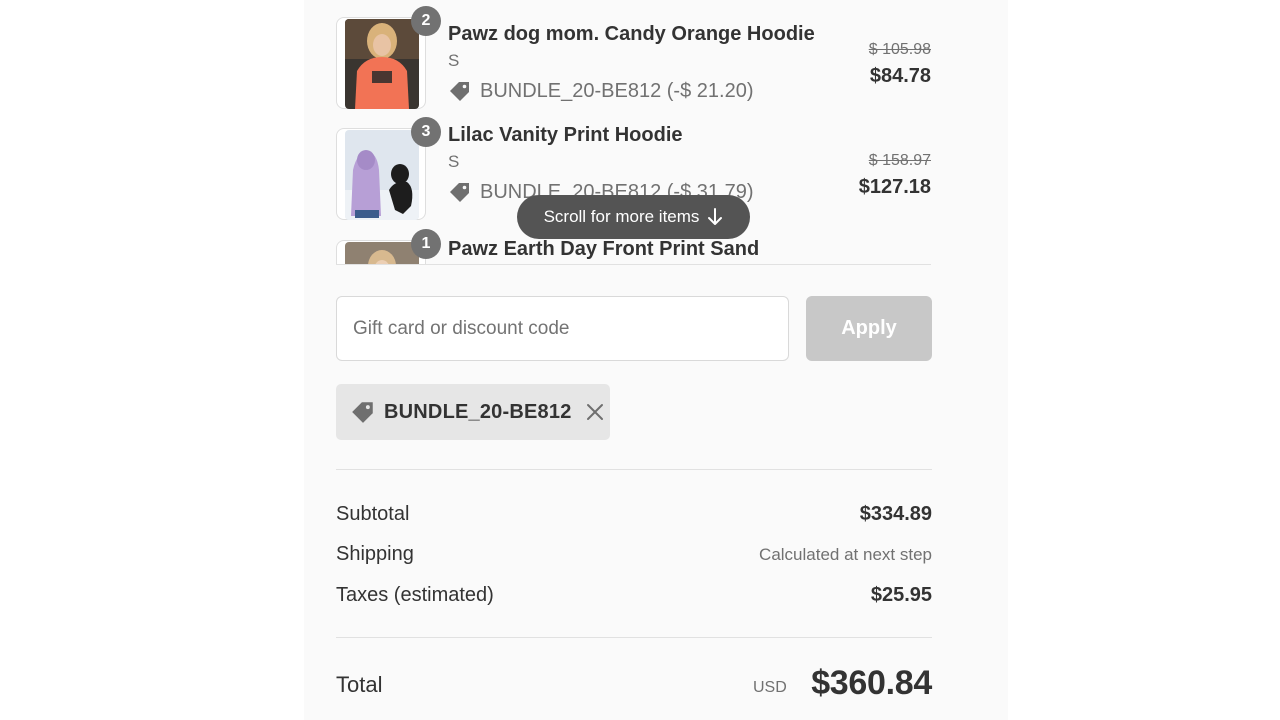  What do you see at coordinates (845, 554) in the screenshot?
I see `shipping-value: Calculated at next step` at bounding box center [845, 554].